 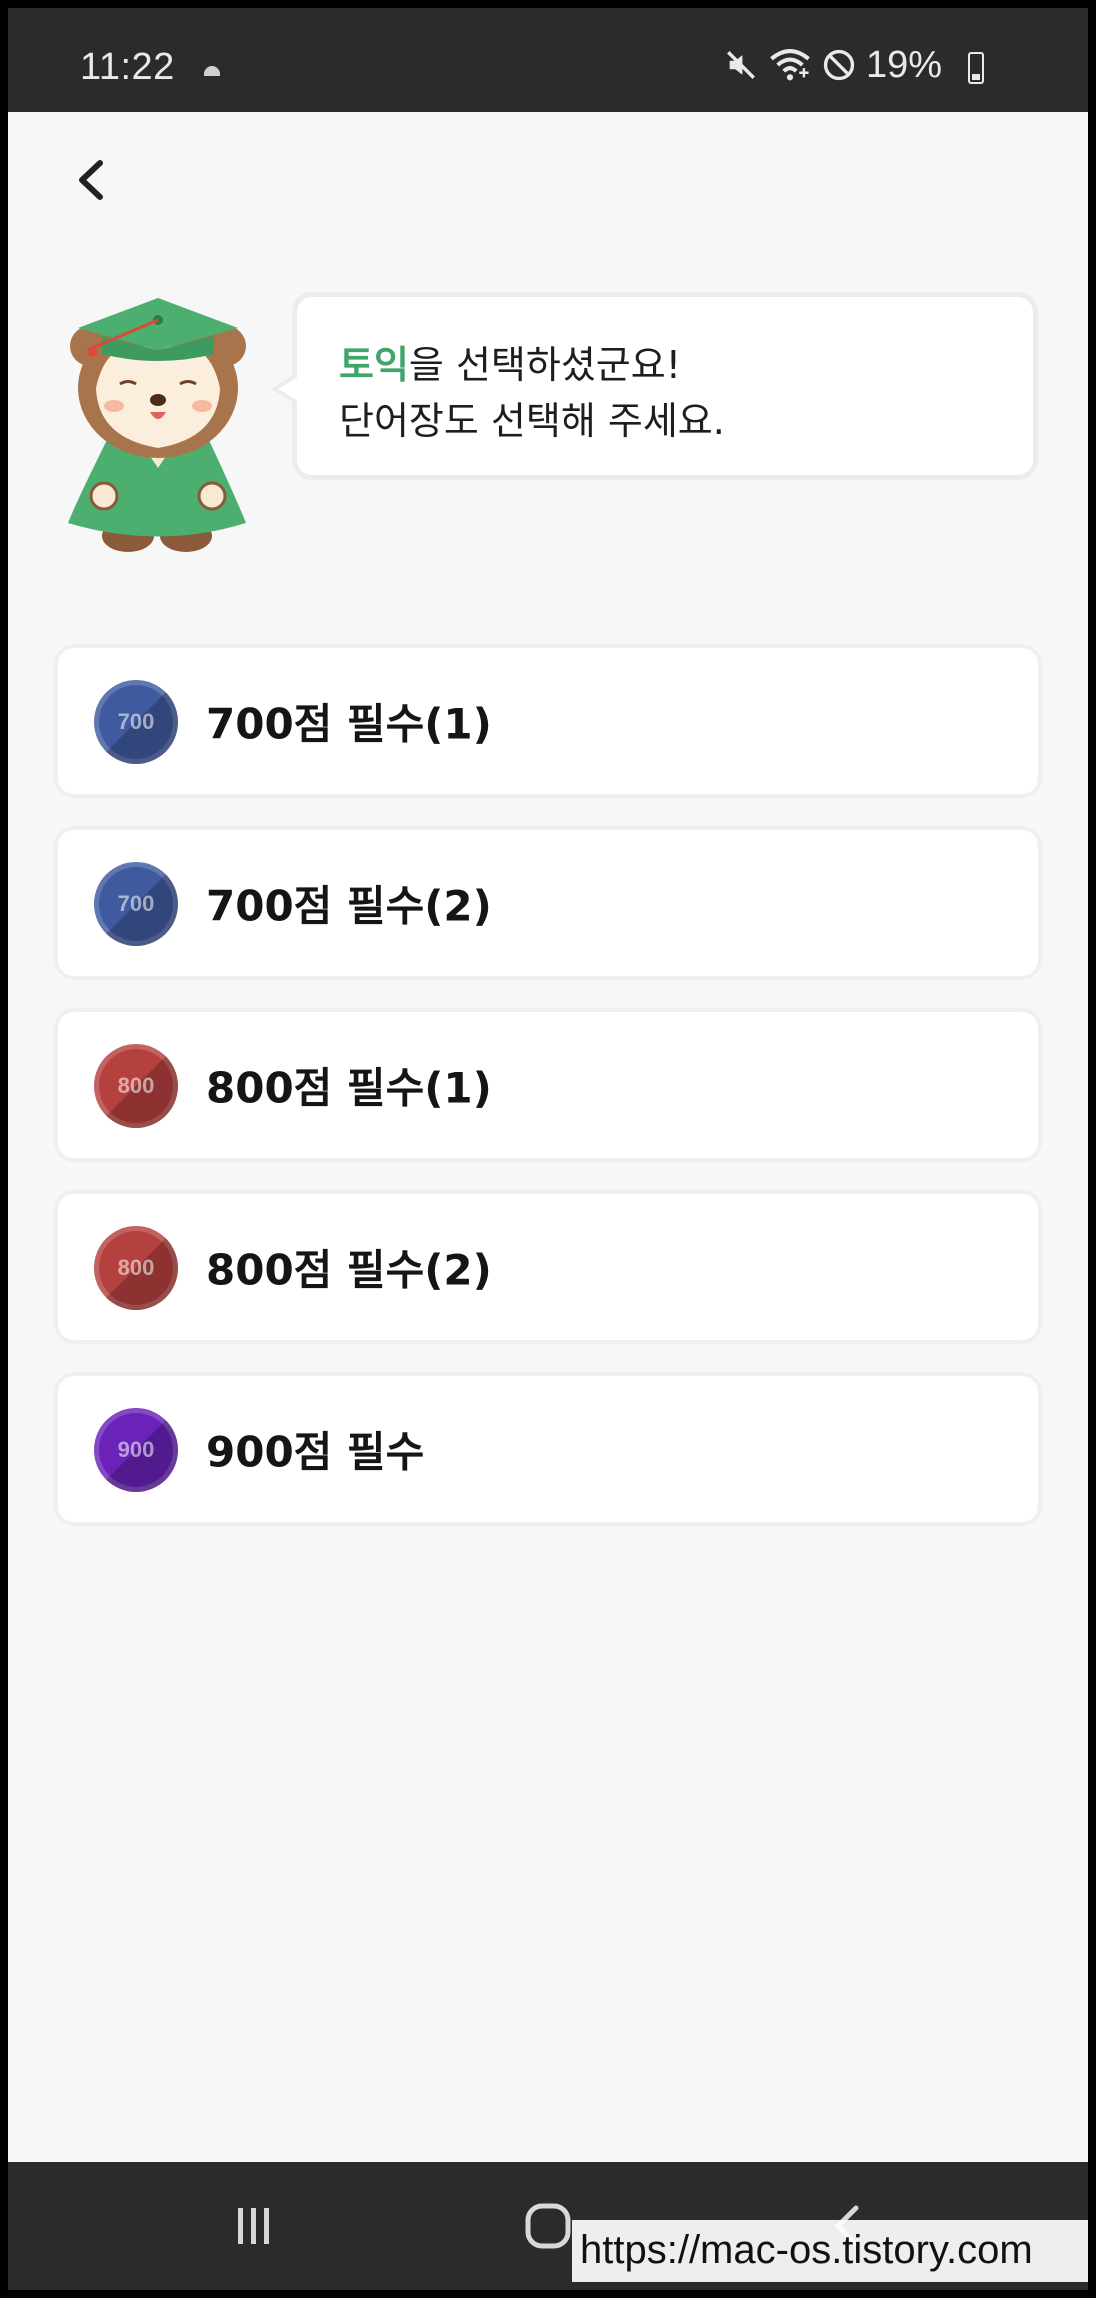 What do you see at coordinates (830, 2251) in the screenshot?
I see `watermark: https://mac-os.tistory.com` at bounding box center [830, 2251].